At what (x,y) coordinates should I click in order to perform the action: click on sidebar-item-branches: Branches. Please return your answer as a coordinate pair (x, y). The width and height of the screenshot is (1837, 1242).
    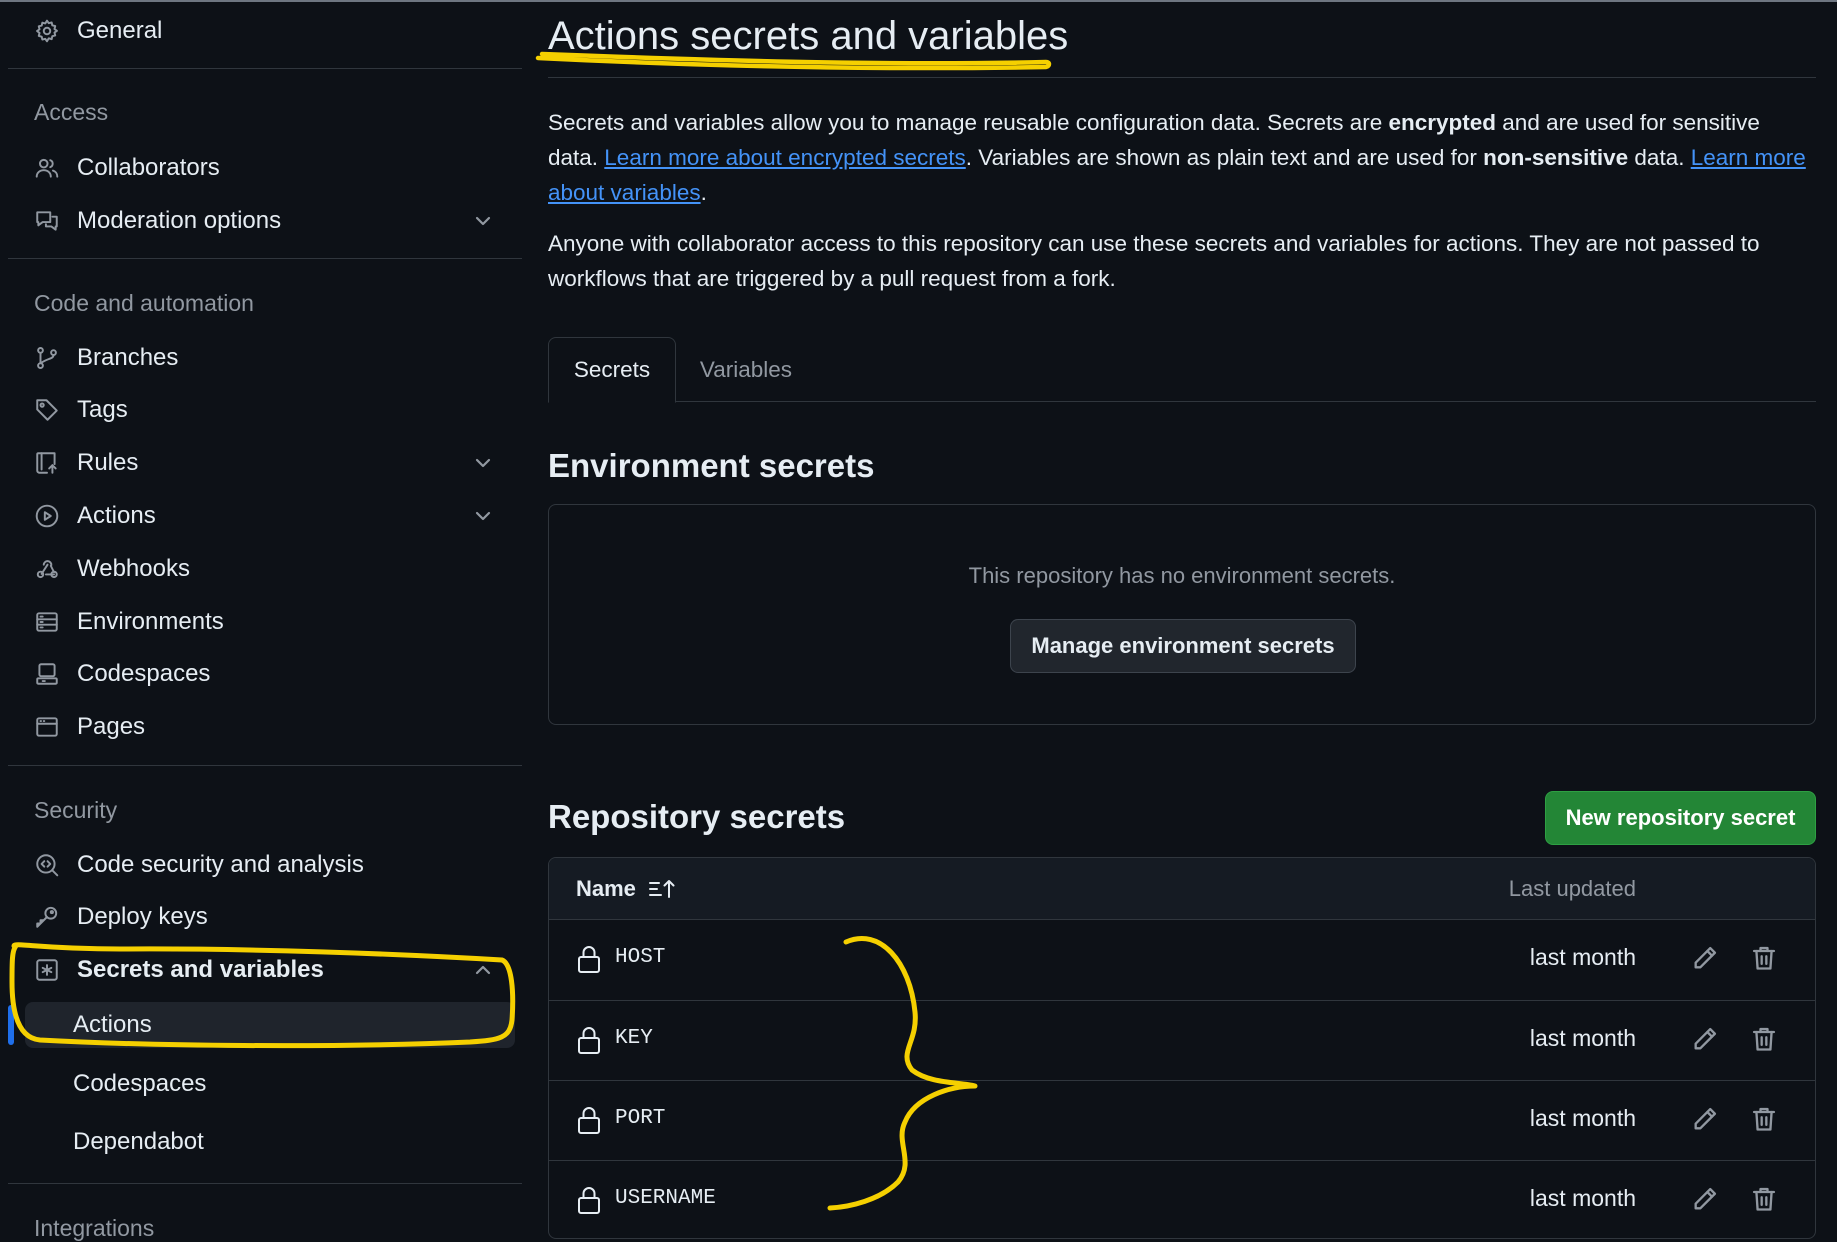
    Looking at the image, I should click on (270, 358).